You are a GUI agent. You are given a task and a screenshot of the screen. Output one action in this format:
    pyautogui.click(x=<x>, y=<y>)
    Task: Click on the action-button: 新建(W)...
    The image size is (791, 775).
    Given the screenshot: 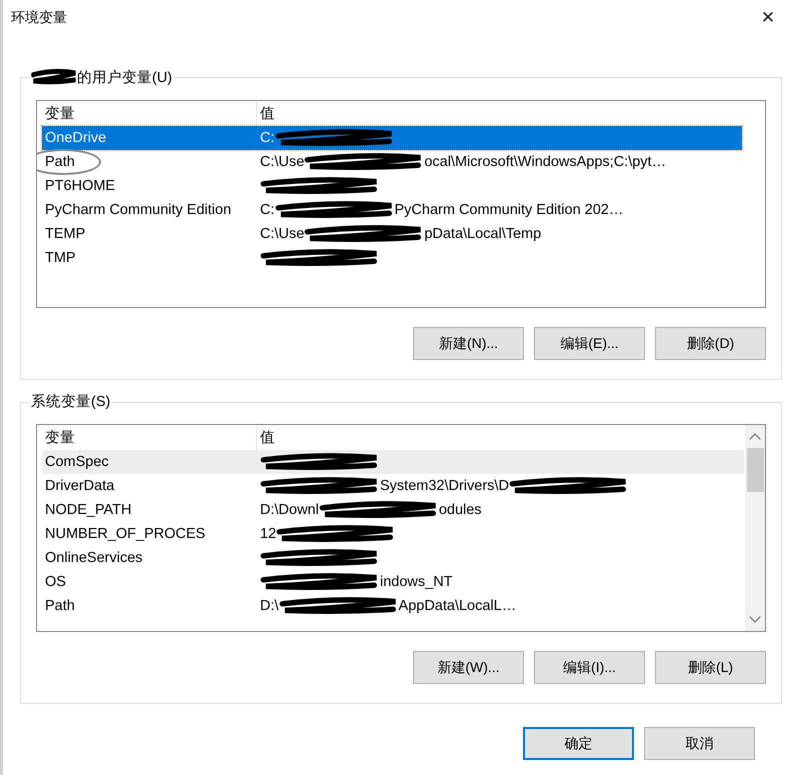 What is the action you would take?
    pyautogui.click(x=468, y=667)
    